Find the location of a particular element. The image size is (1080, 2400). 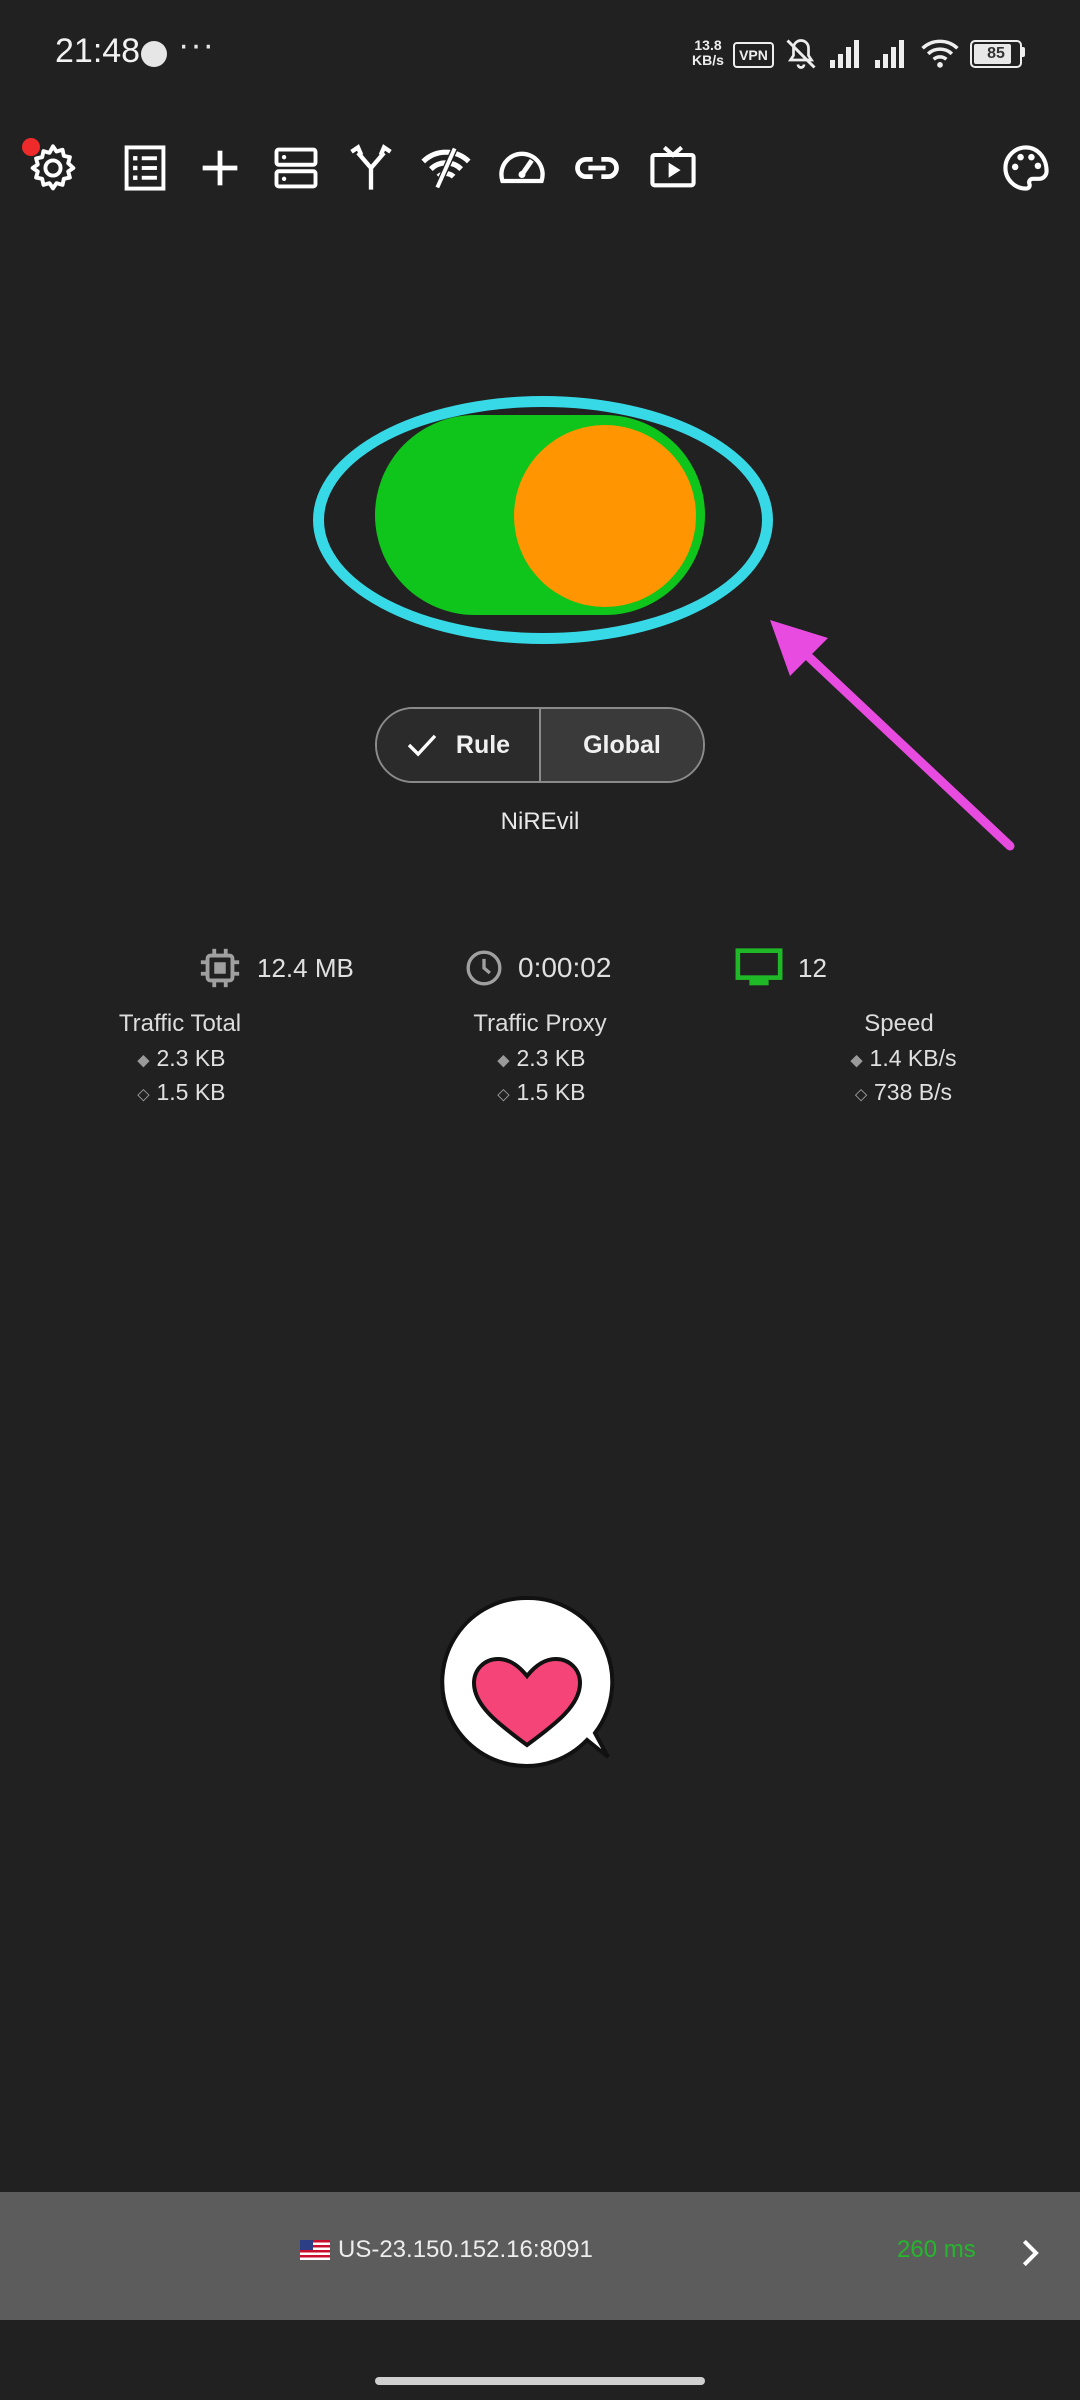

speed-down: ⬦ 738 B/s is located at coordinates (902, 1092).